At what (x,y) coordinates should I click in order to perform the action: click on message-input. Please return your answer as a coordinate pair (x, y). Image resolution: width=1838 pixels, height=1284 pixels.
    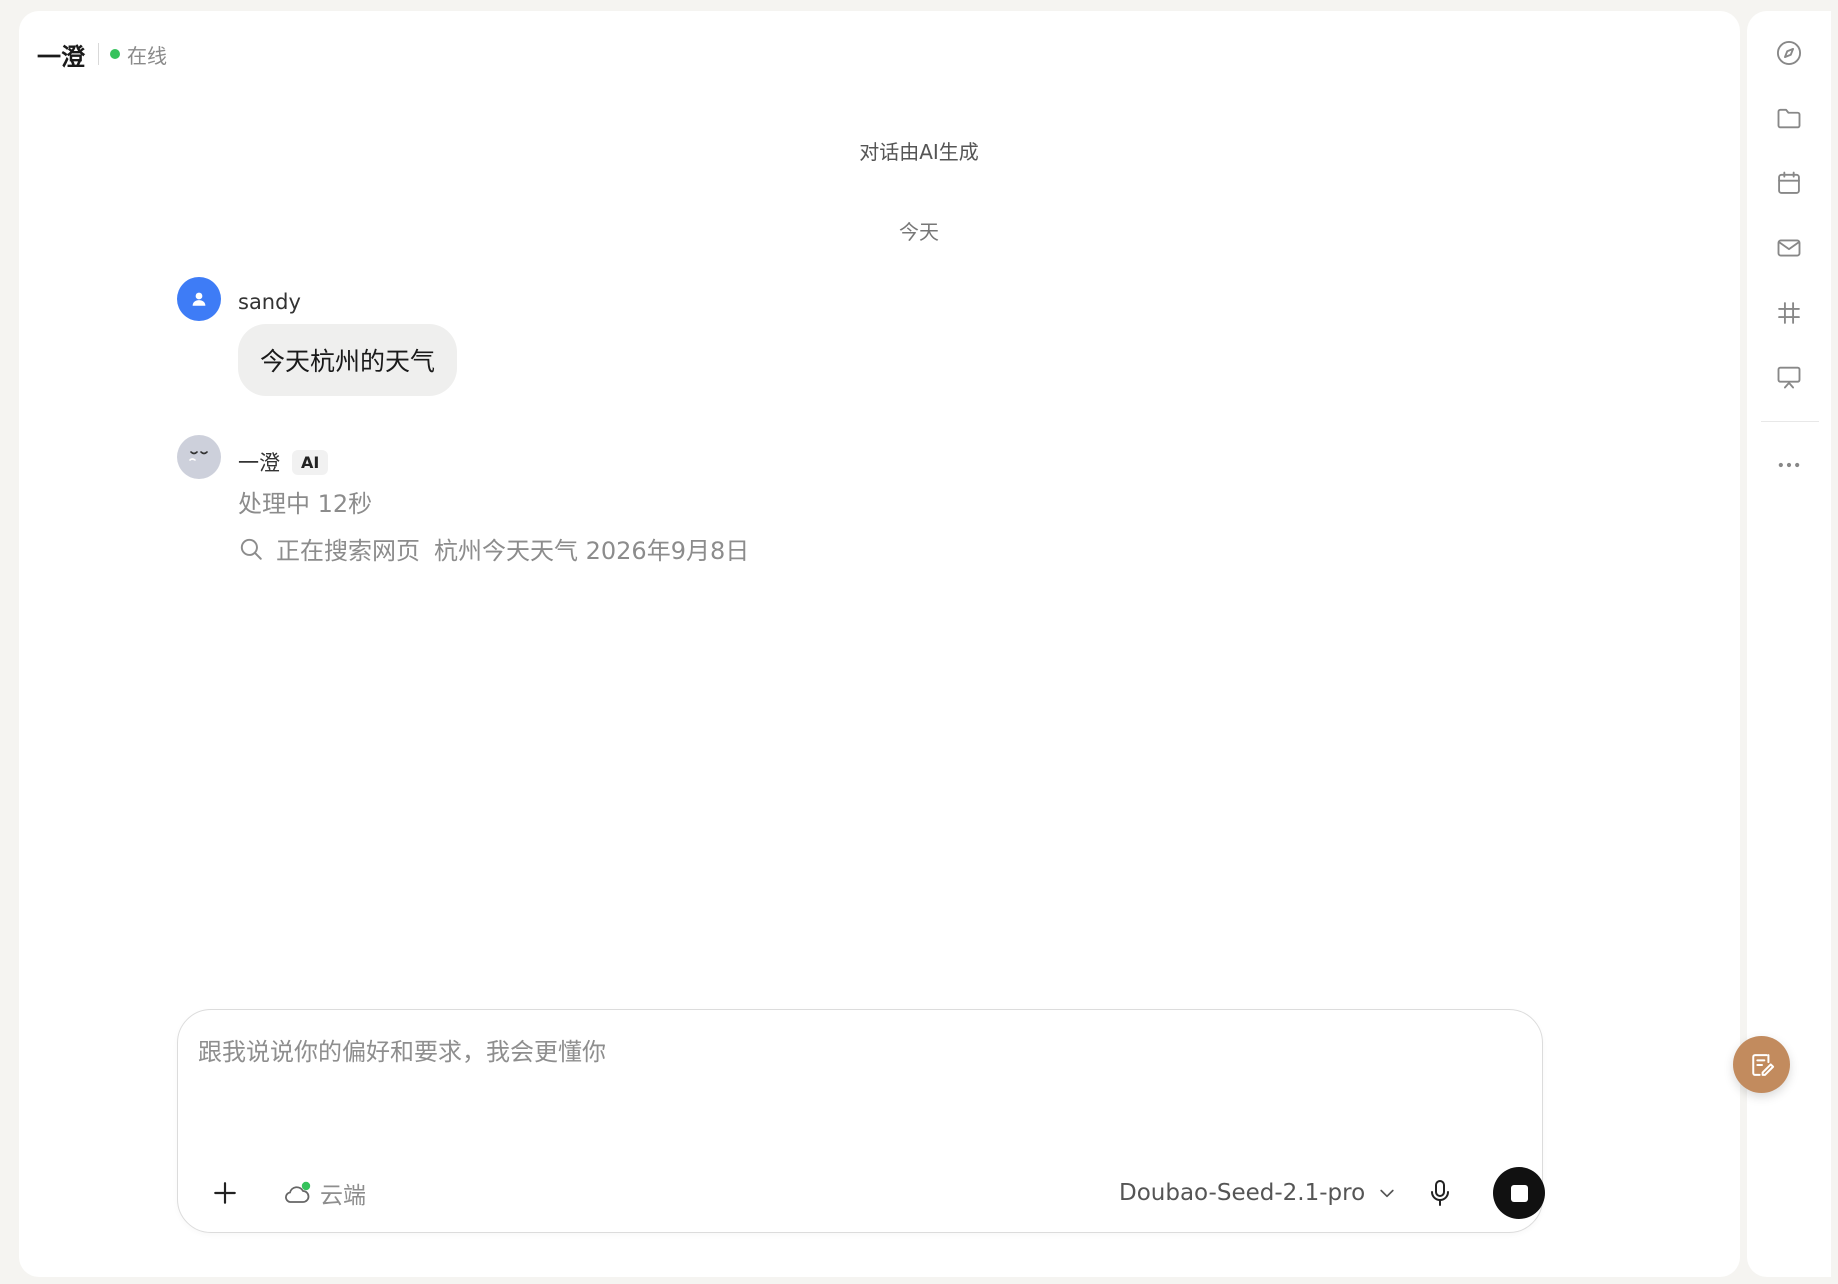
    Looking at the image, I should click on (798, 1052).